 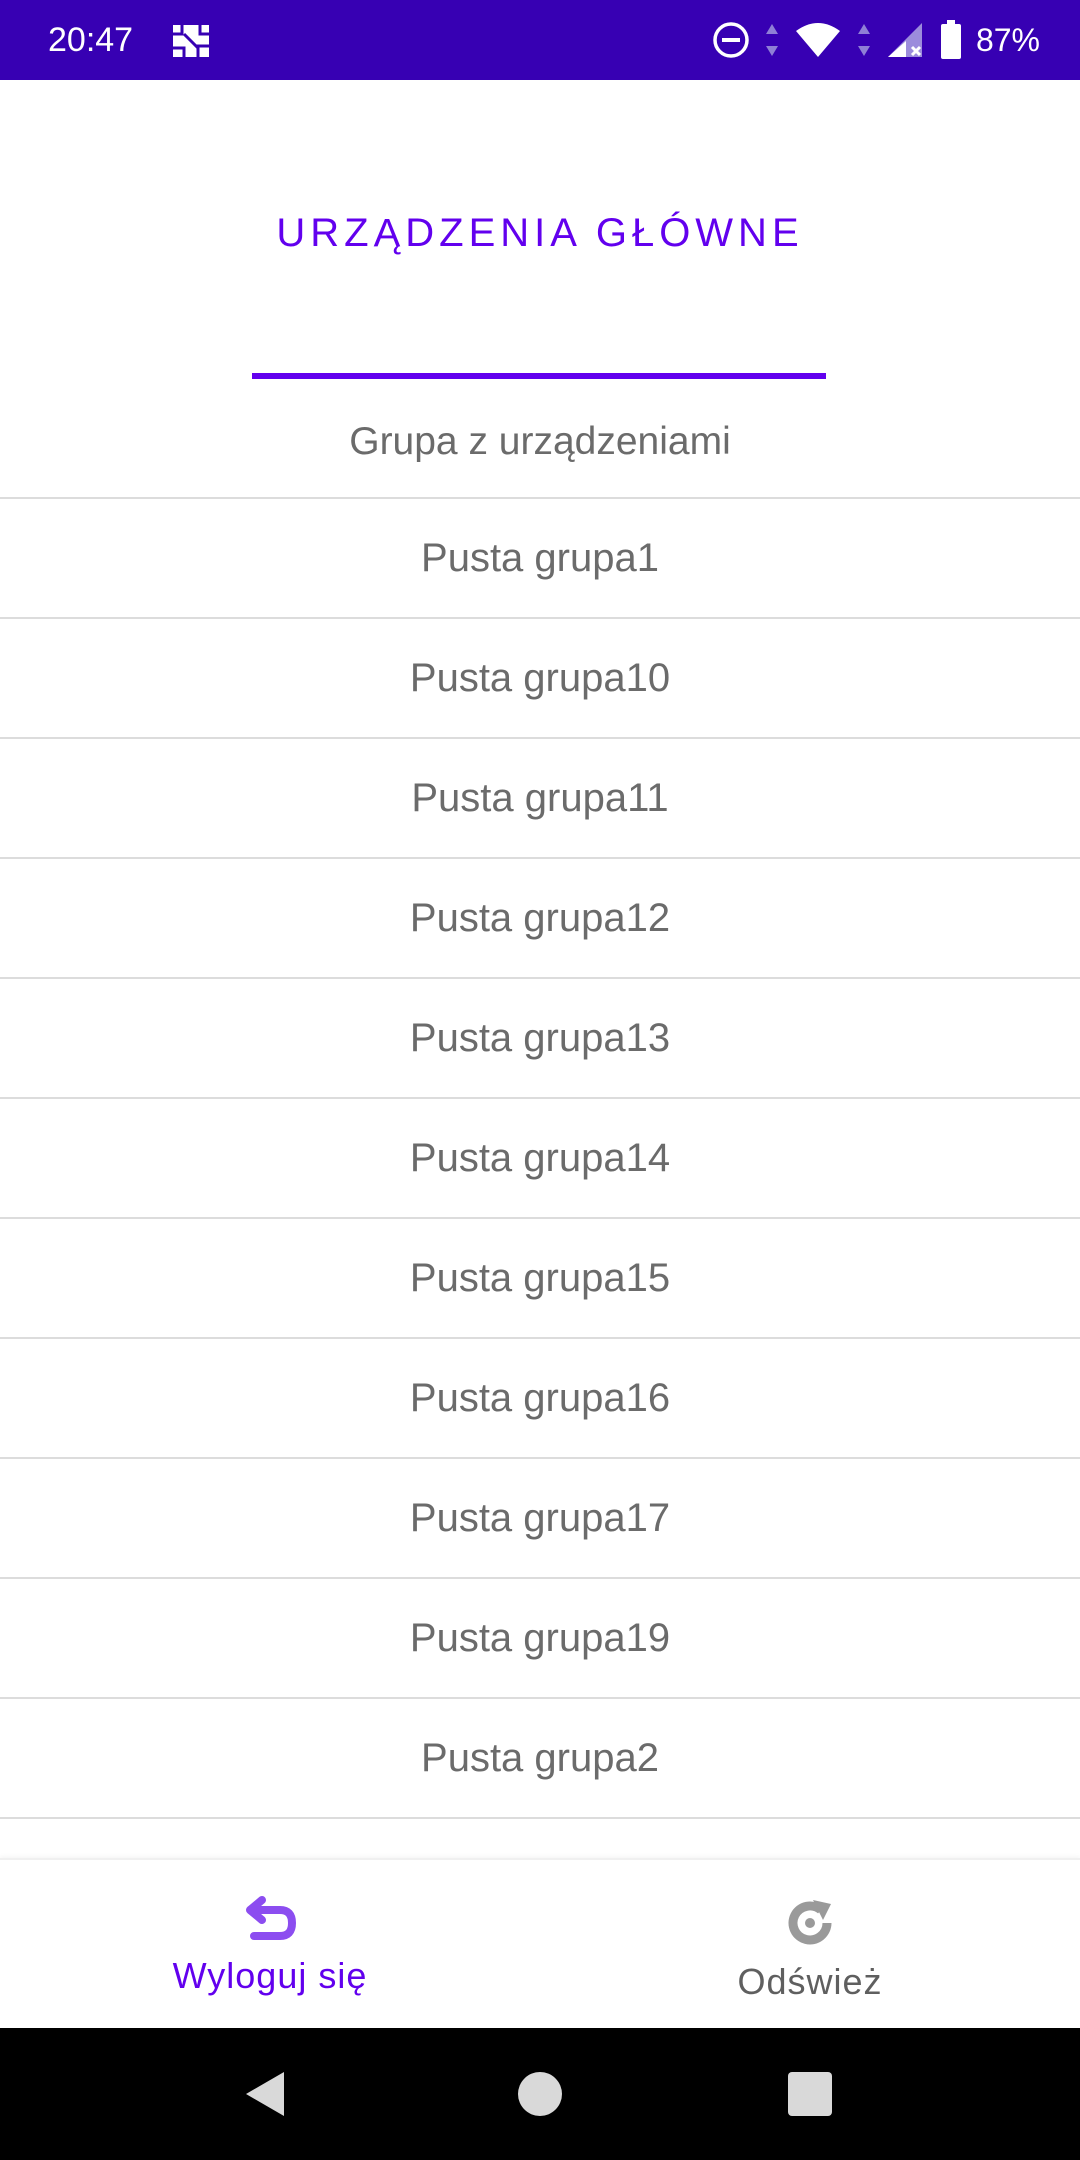 What do you see at coordinates (876, 40) in the screenshot?
I see `status-icons: 87%` at bounding box center [876, 40].